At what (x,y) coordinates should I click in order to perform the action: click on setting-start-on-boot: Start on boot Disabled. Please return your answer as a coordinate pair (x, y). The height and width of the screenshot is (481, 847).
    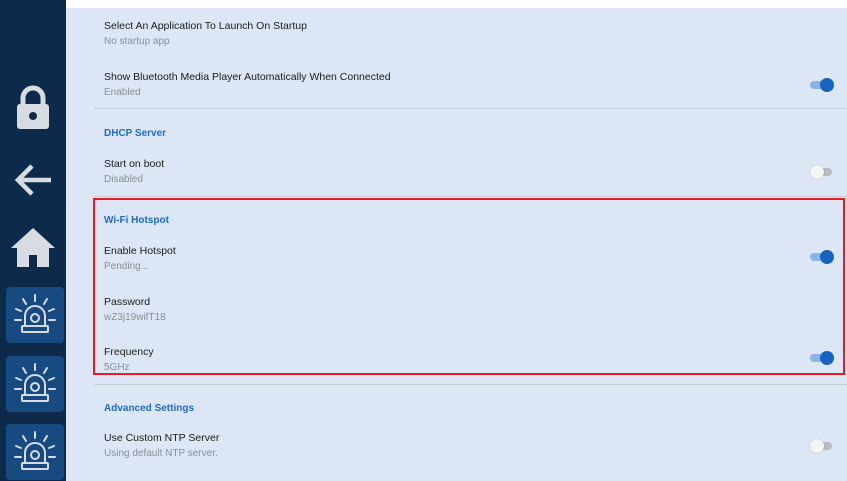
    Looking at the image, I should click on (469, 172).